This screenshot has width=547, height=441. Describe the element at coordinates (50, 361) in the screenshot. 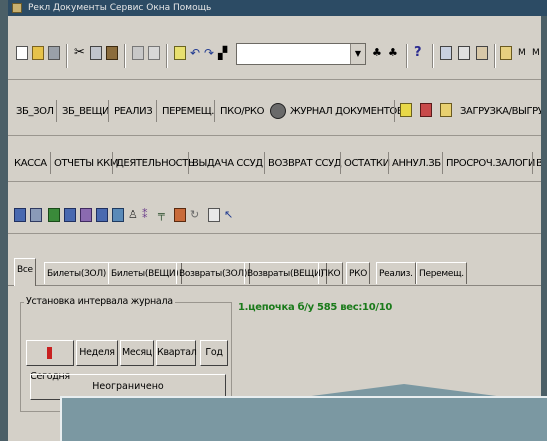

I see `today-button: Сегодня` at that location.